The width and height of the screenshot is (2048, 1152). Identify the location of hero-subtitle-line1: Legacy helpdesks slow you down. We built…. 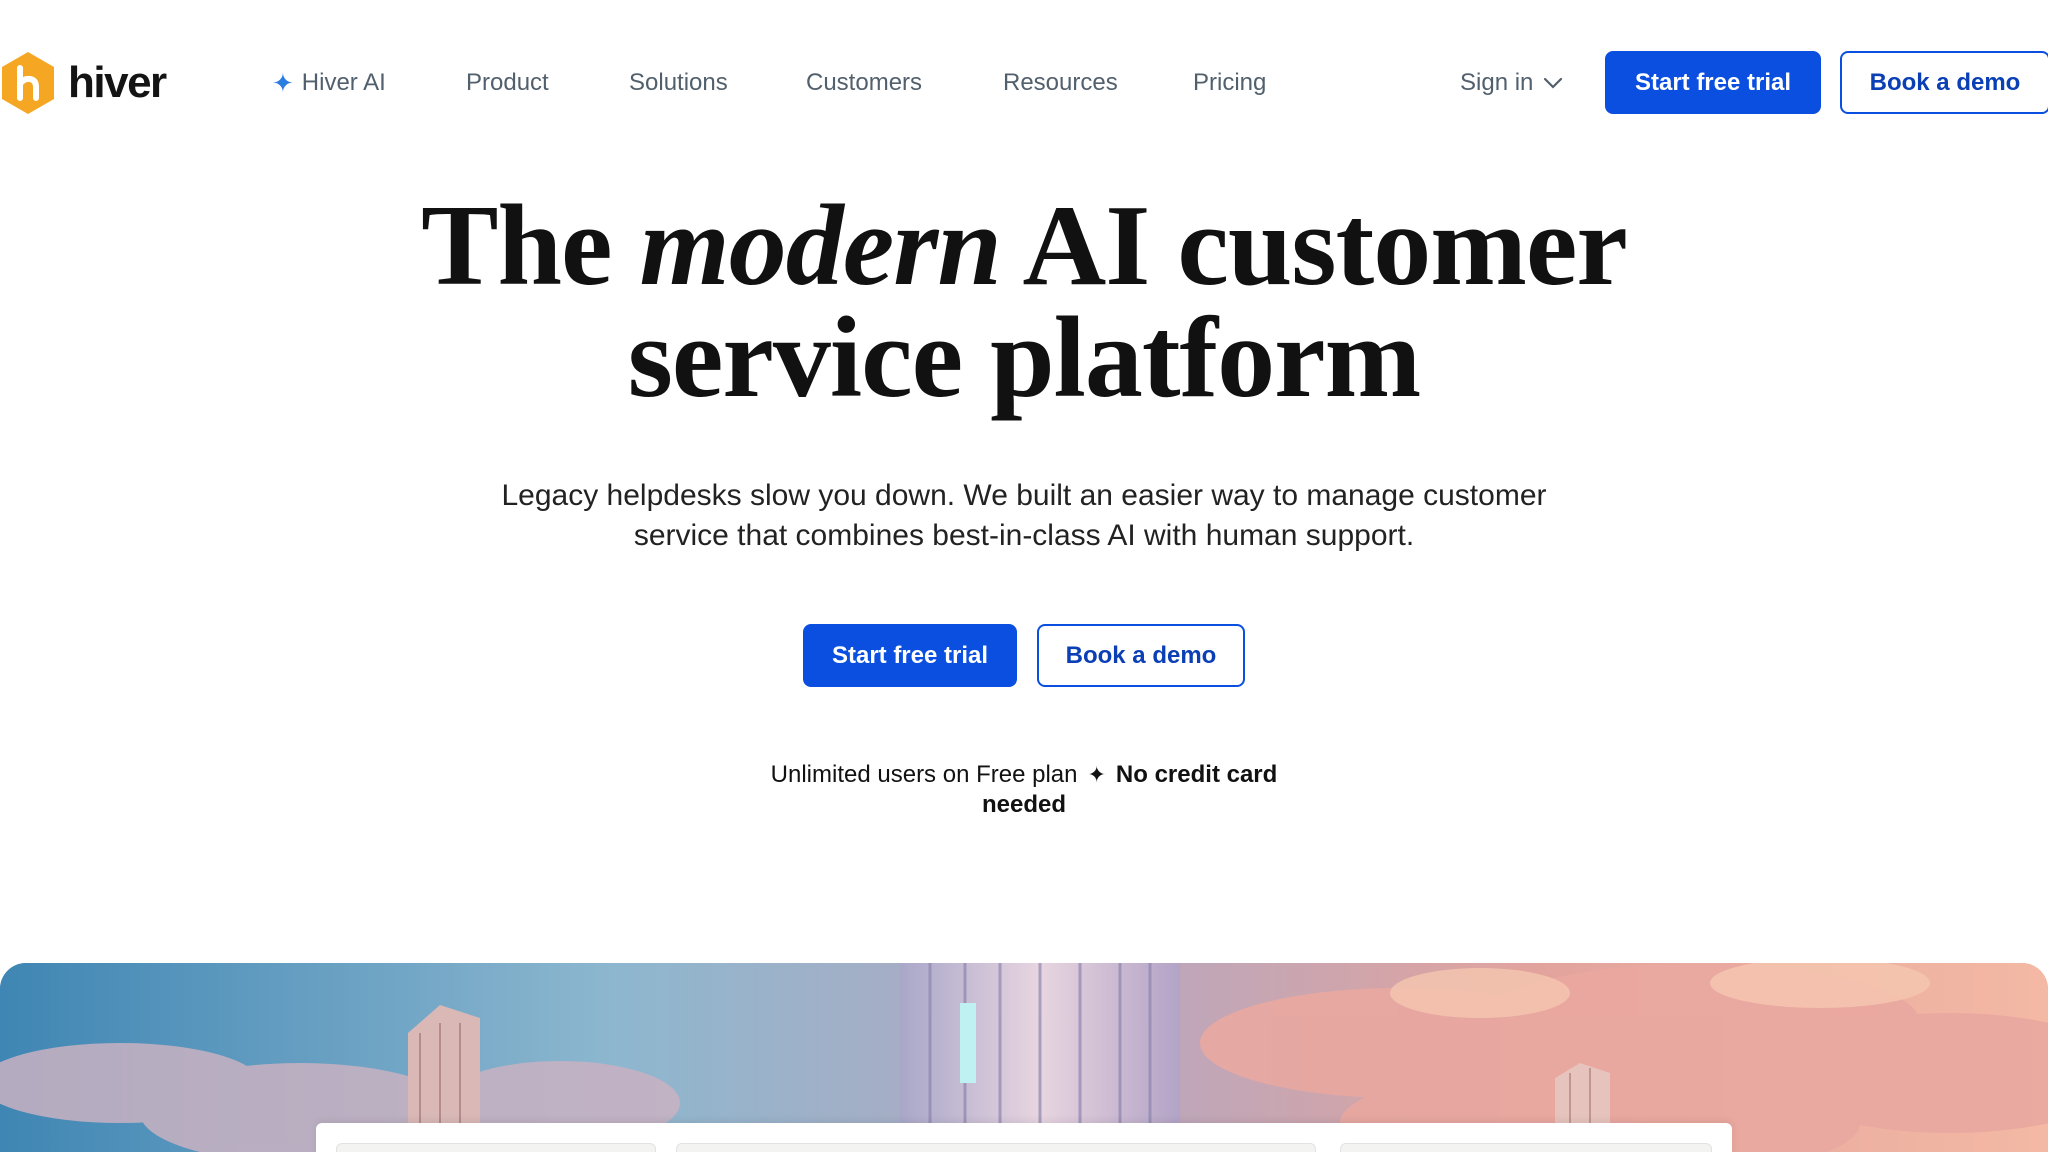
(1024, 495).